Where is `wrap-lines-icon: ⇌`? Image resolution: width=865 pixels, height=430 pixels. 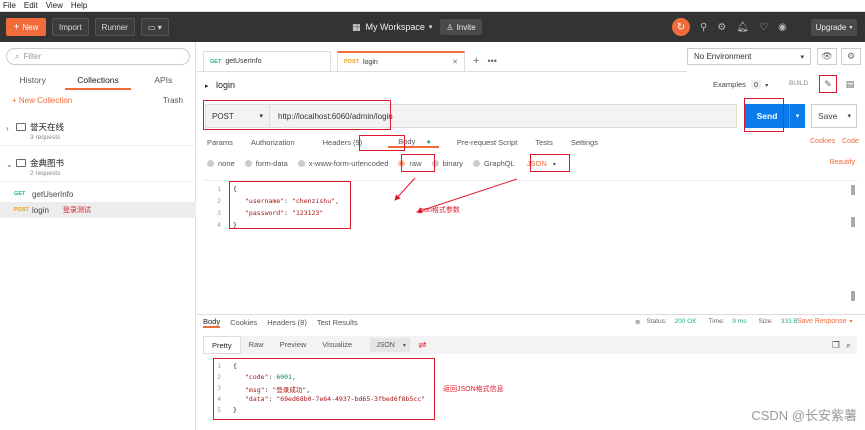
wrap-lines-icon: ⇌ is located at coordinates (422, 345).